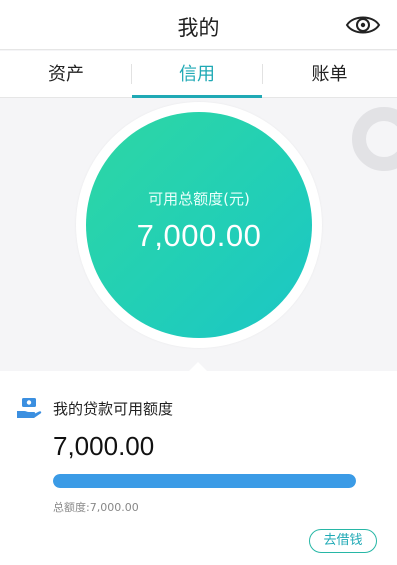  I want to click on top-bar: 我的, so click(198, 25).